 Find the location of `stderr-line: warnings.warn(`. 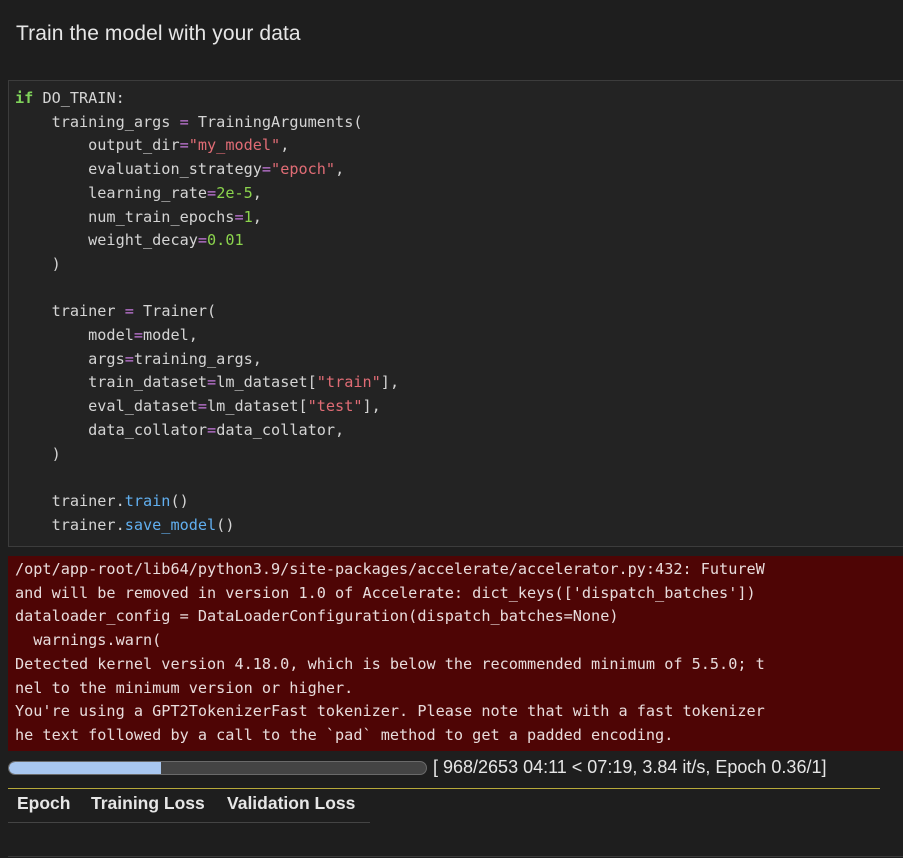

stderr-line: warnings.warn( is located at coordinates (88, 640).